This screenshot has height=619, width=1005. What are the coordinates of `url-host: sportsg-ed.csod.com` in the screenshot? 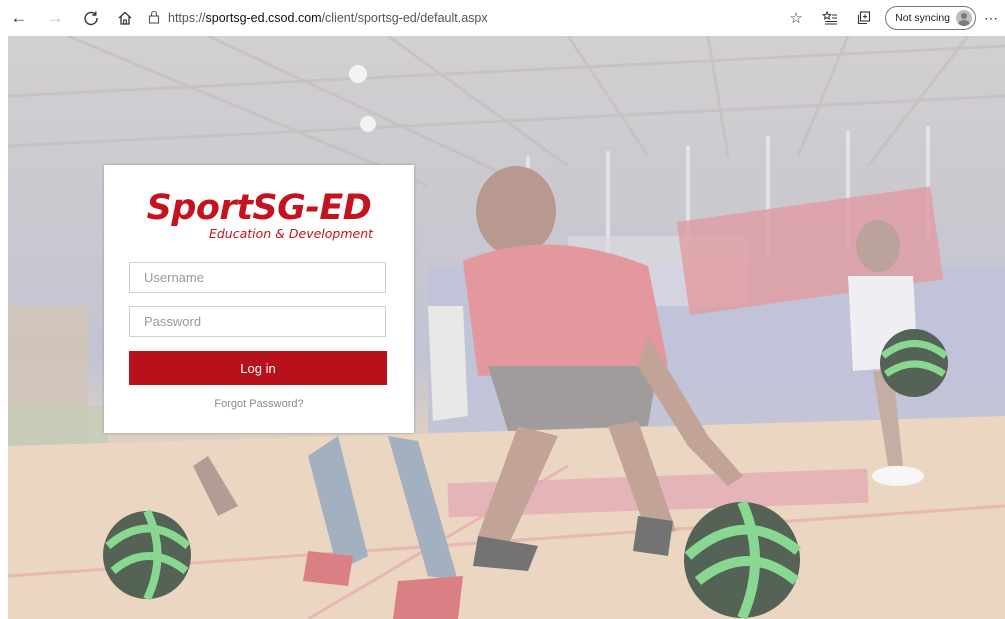 It's located at (263, 18).